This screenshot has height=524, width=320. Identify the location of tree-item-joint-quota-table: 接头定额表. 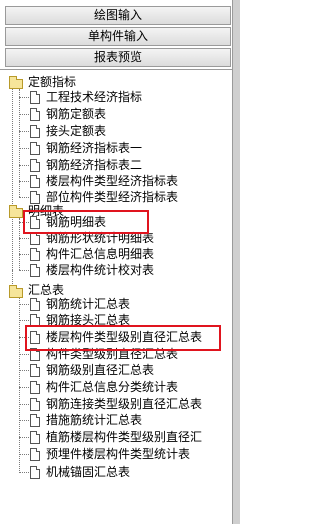
(76, 131).